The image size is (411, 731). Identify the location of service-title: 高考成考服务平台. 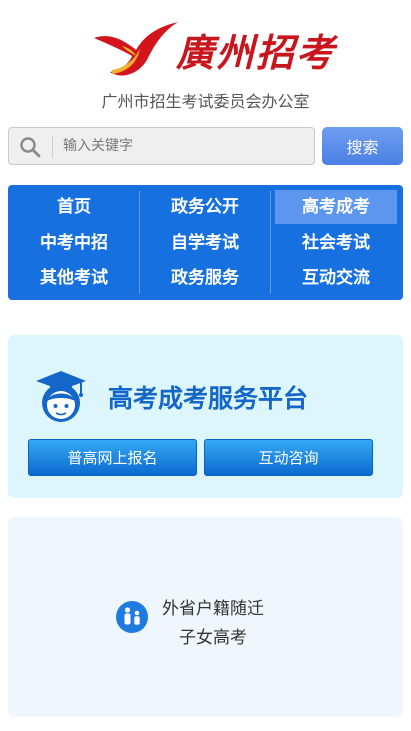
(208, 398).